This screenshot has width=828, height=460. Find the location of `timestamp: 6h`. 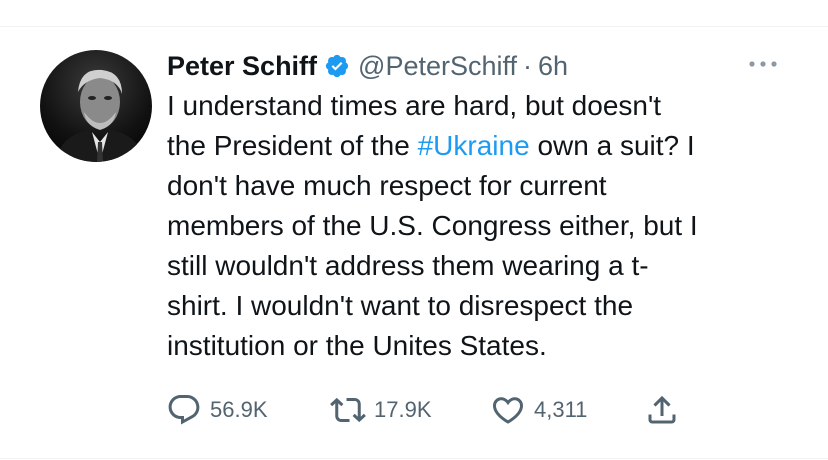

timestamp: 6h is located at coordinates (553, 66).